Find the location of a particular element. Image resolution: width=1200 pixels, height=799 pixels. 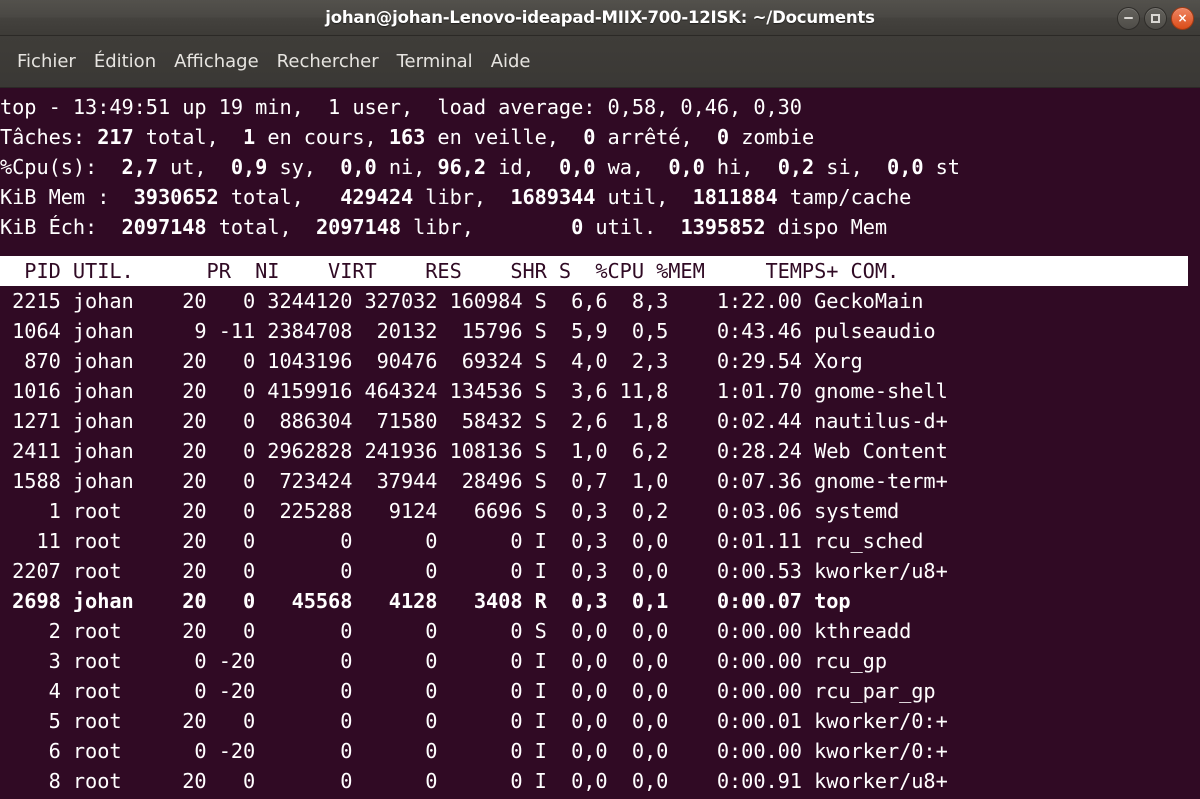

maximize-button is located at coordinates (1155, 18).